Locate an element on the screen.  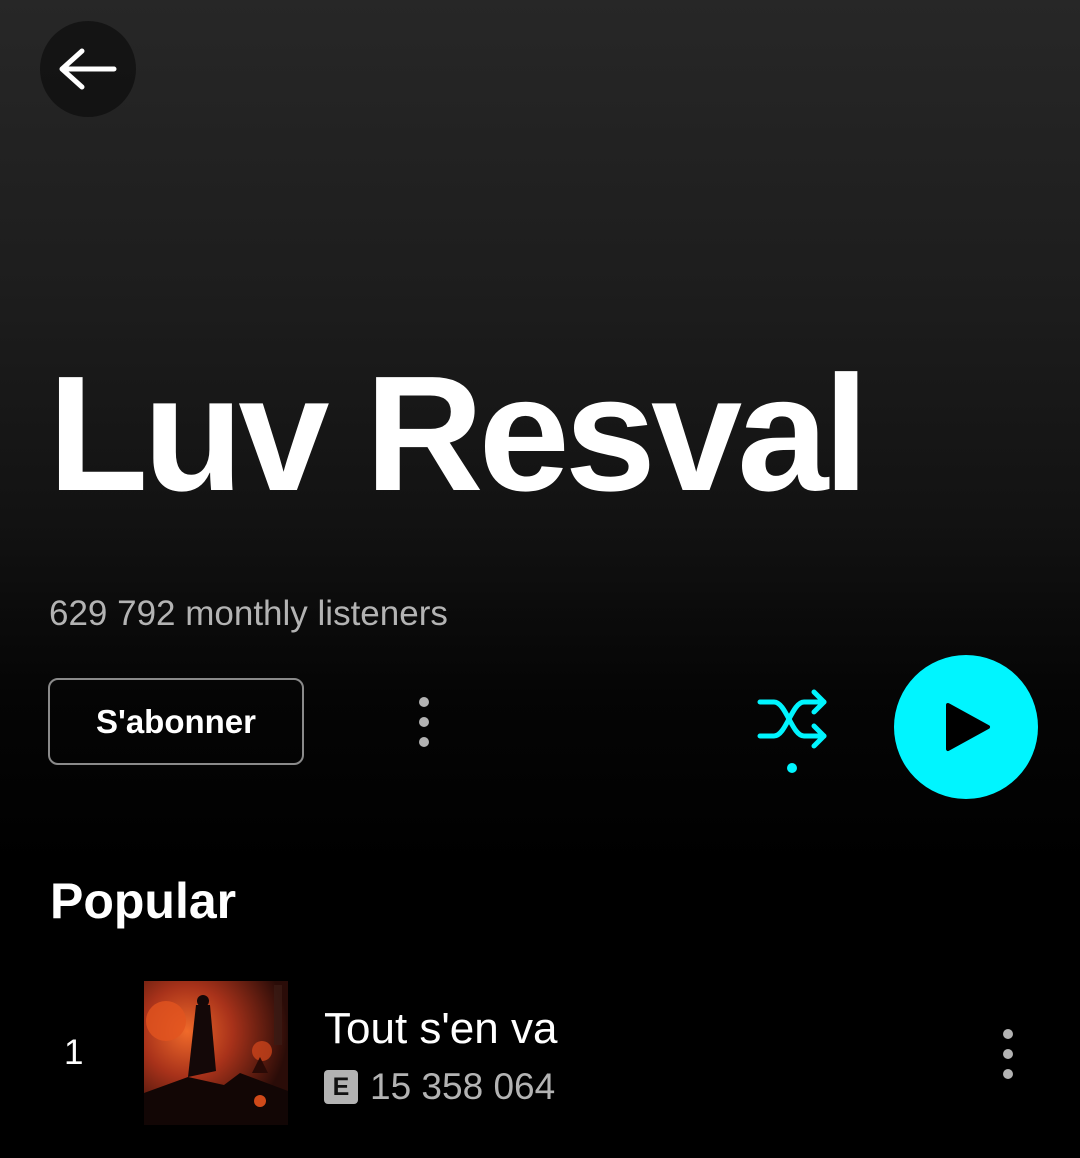
play-button is located at coordinates (966, 727).